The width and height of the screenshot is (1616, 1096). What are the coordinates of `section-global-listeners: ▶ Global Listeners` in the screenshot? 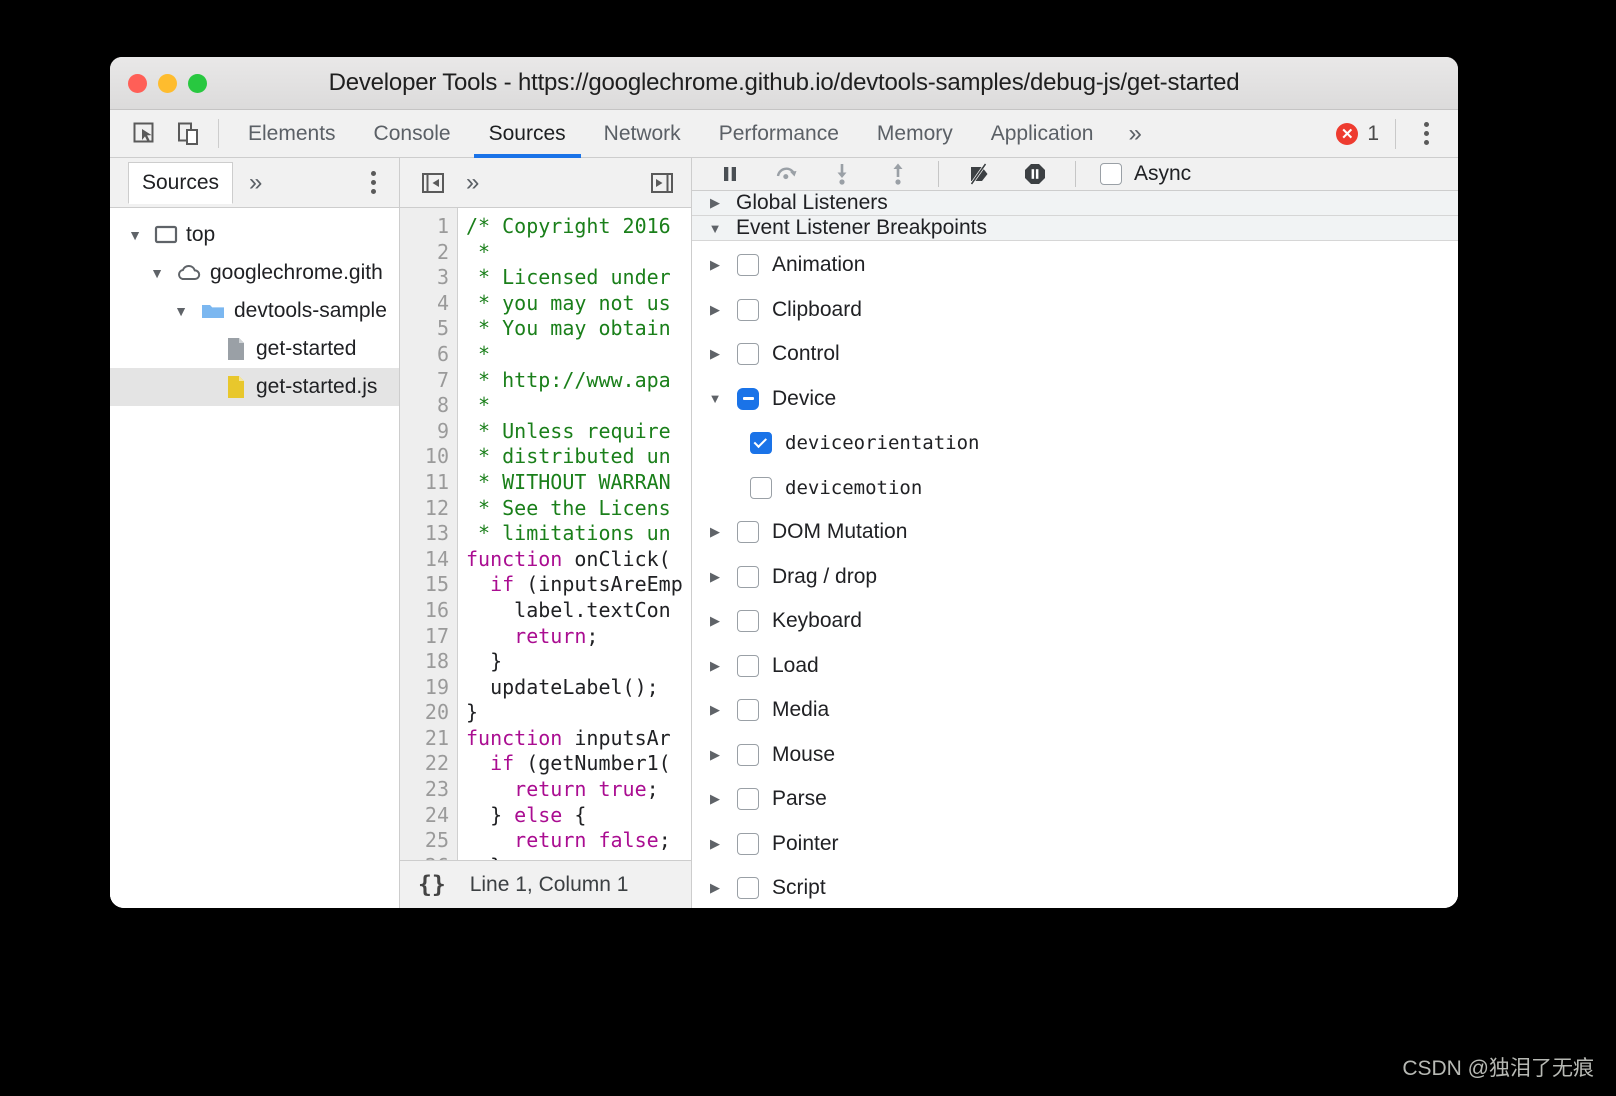 It's located at (1075, 203).